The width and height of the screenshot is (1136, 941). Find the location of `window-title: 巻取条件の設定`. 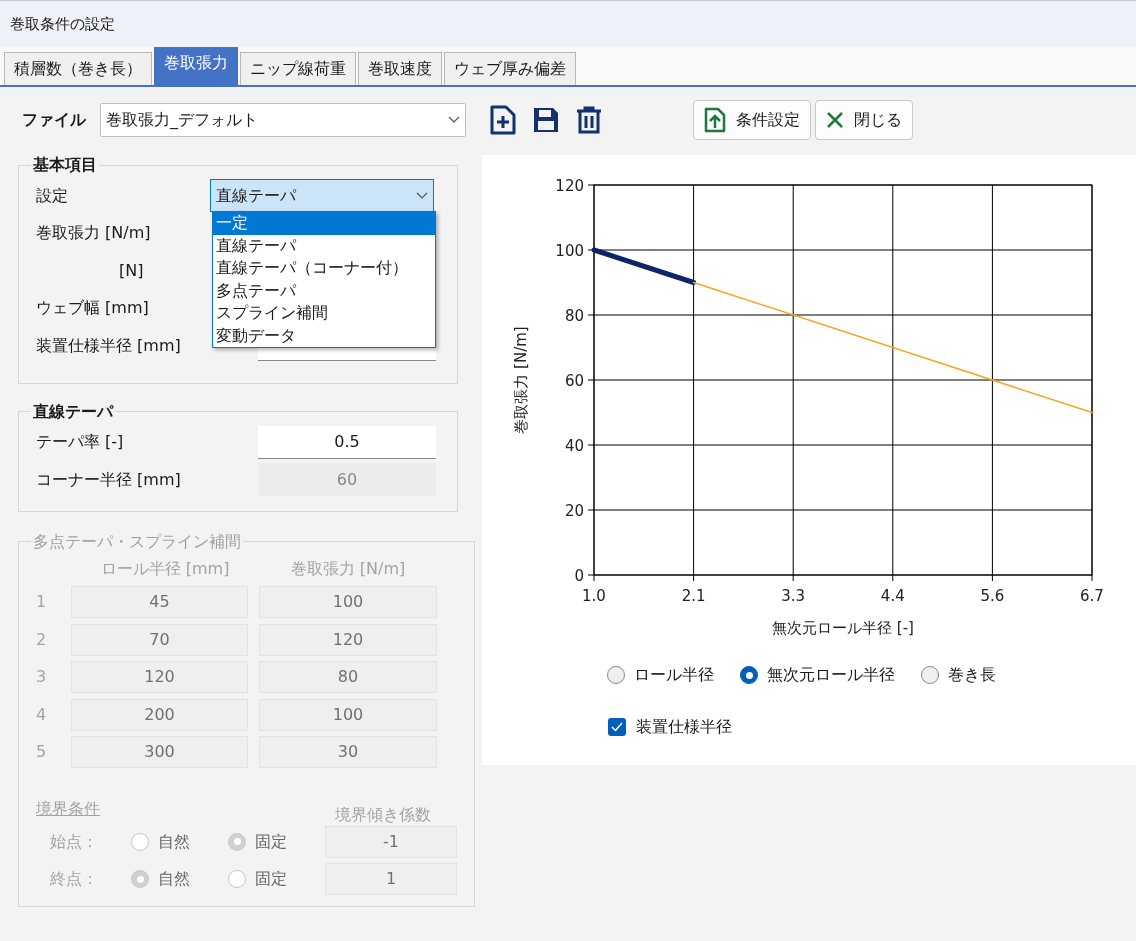

window-title: 巻取条件の設定 is located at coordinates (62, 24).